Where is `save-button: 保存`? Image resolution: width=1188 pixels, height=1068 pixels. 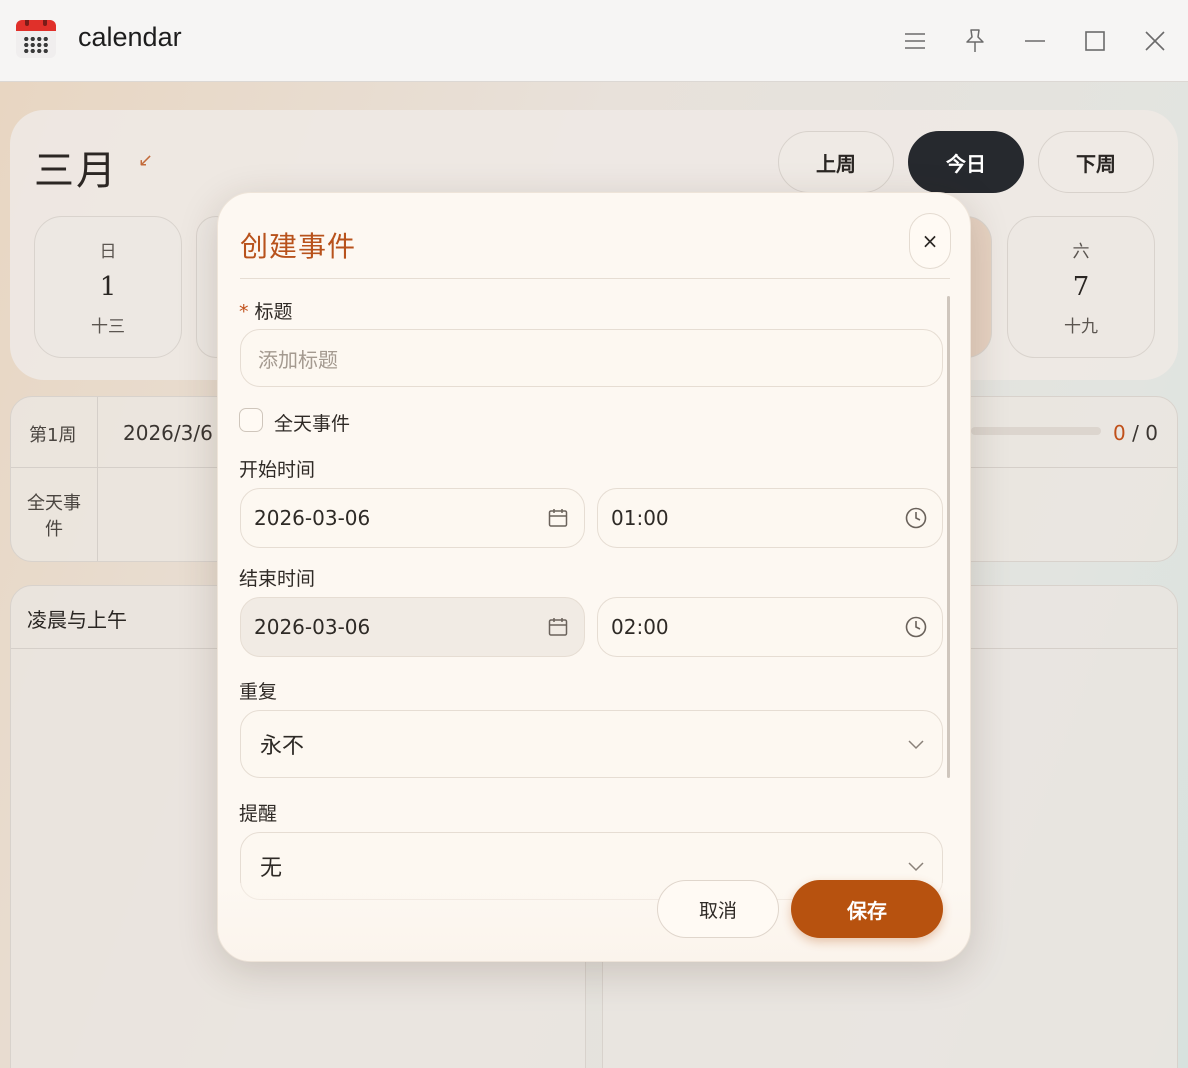 save-button: 保存 is located at coordinates (867, 909).